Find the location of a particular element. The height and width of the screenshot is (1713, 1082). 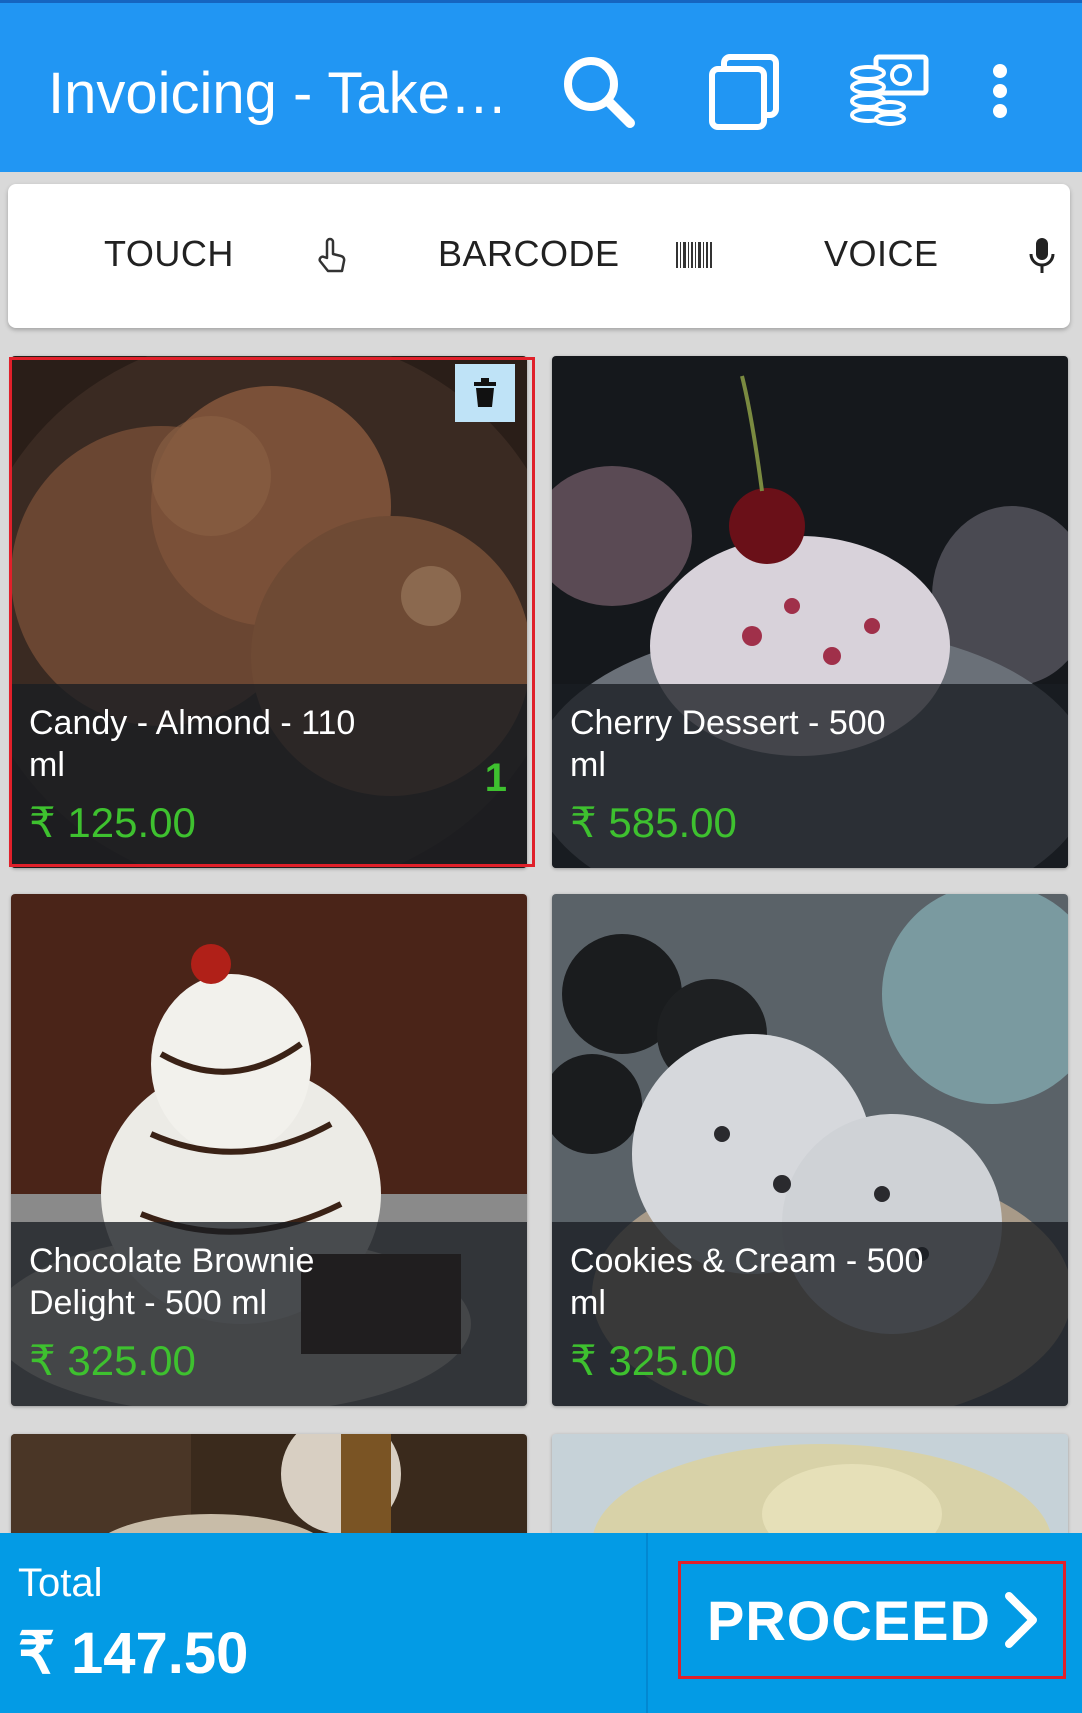

copy-button is located at coordinates (744, 91).